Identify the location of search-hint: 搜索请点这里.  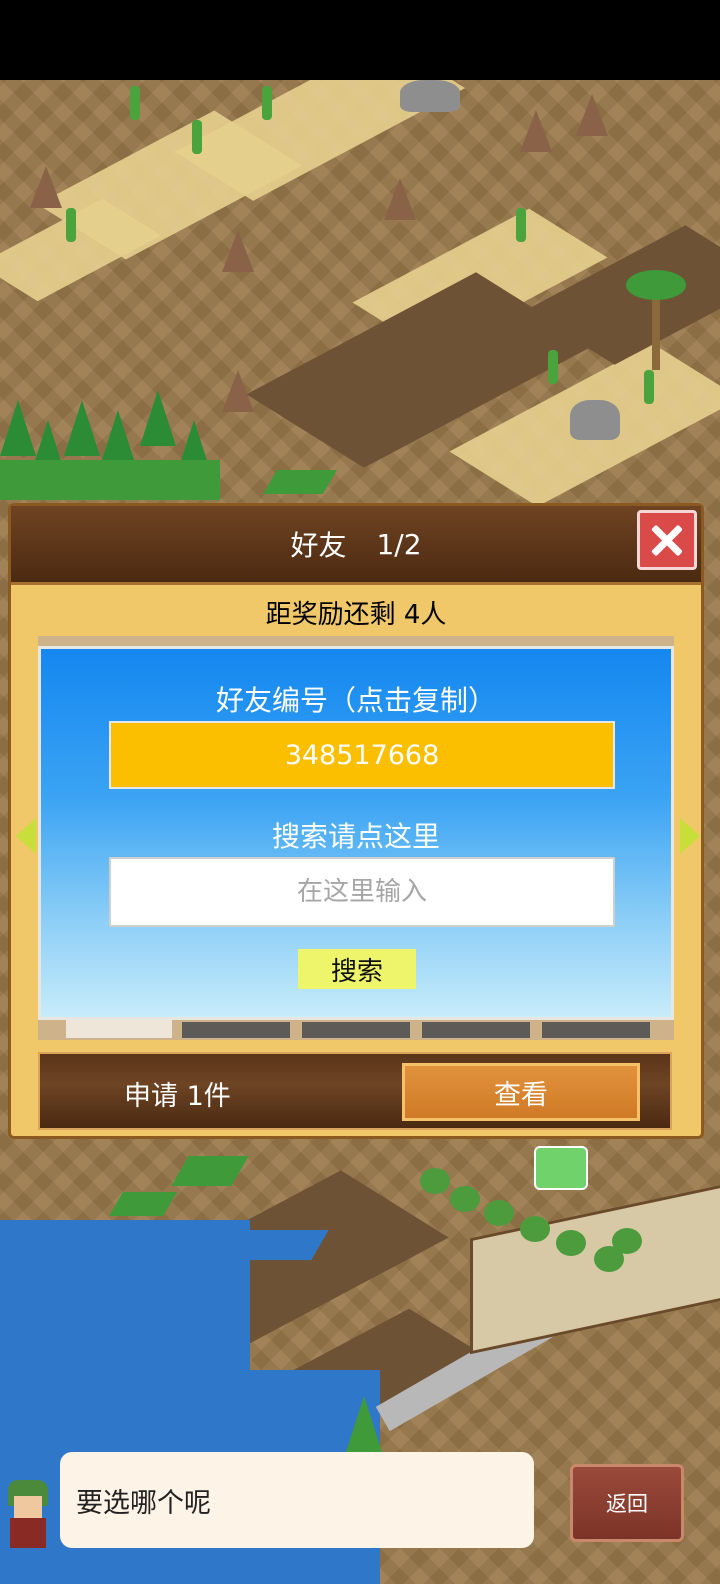
(355, 836).